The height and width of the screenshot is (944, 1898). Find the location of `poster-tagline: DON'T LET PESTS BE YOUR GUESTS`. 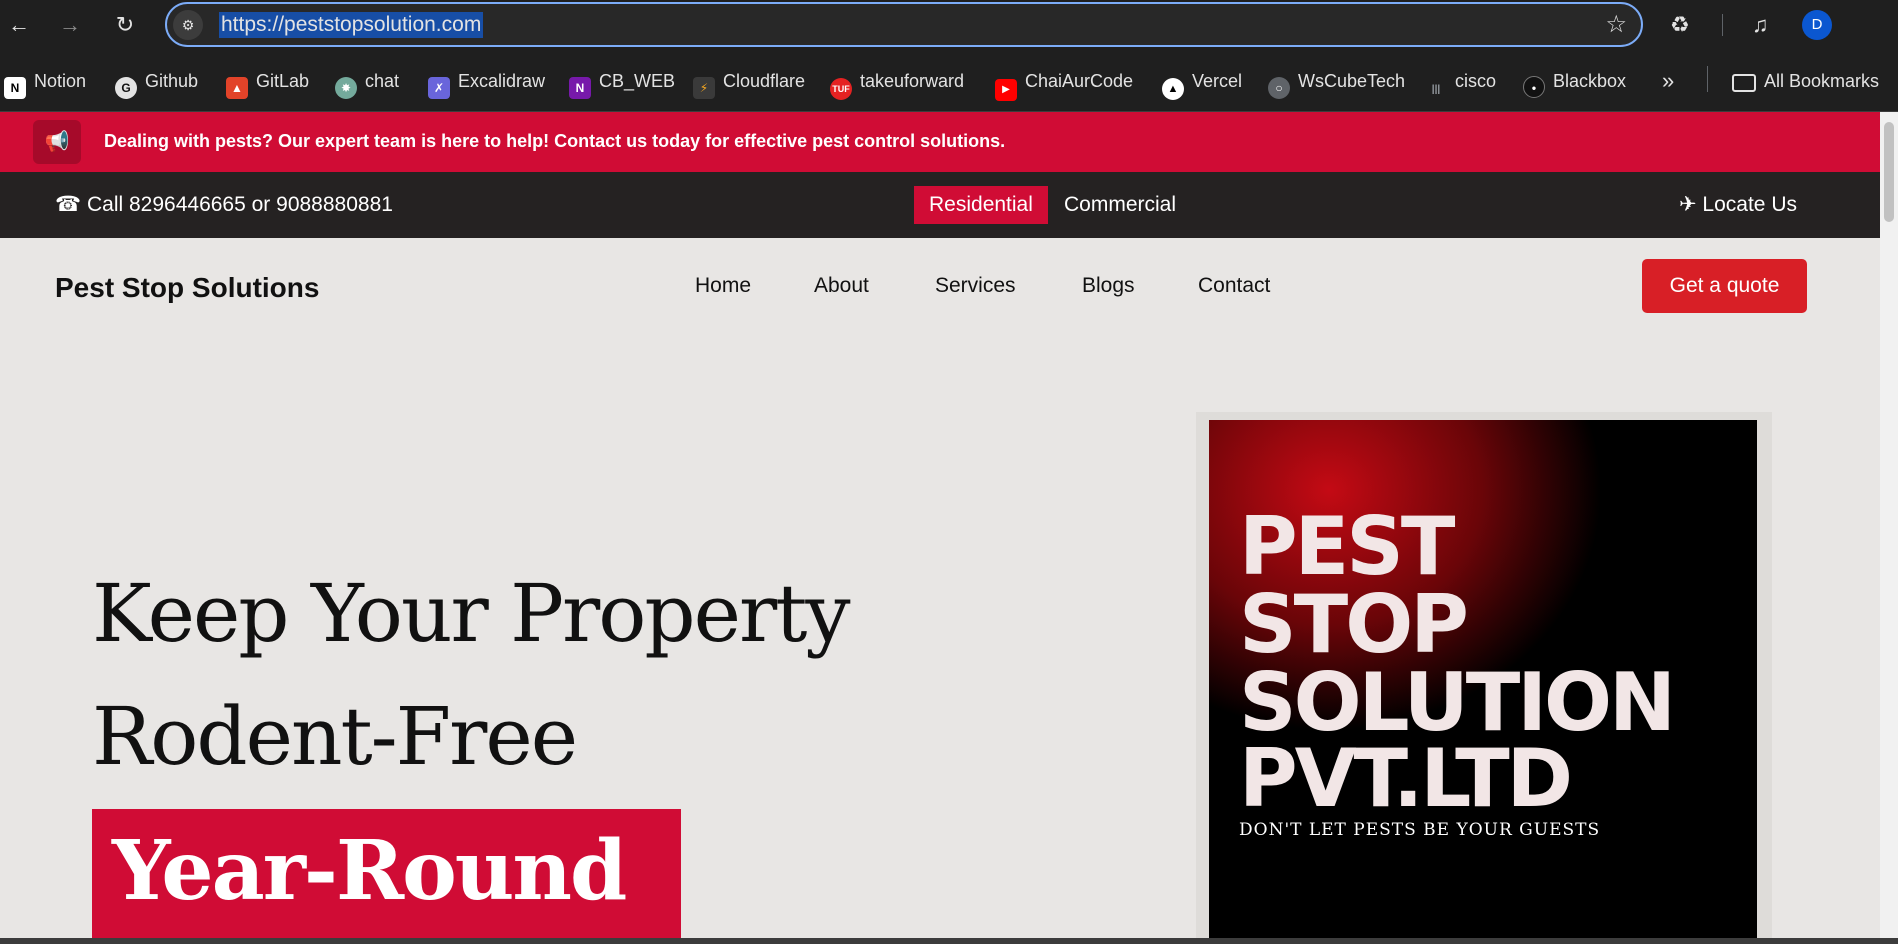

poster-tagline: DON'T LET PESTS BE YOUR GUESTS is located at coordinates (1420, 830).